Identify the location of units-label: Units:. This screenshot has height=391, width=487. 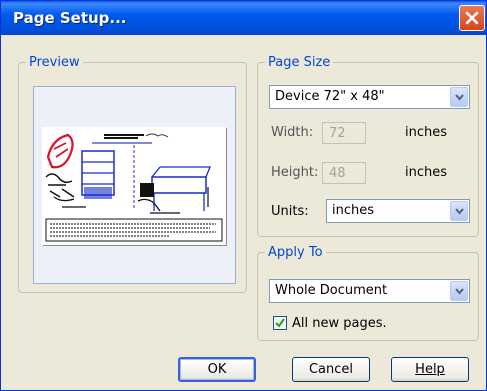
(290, 211).